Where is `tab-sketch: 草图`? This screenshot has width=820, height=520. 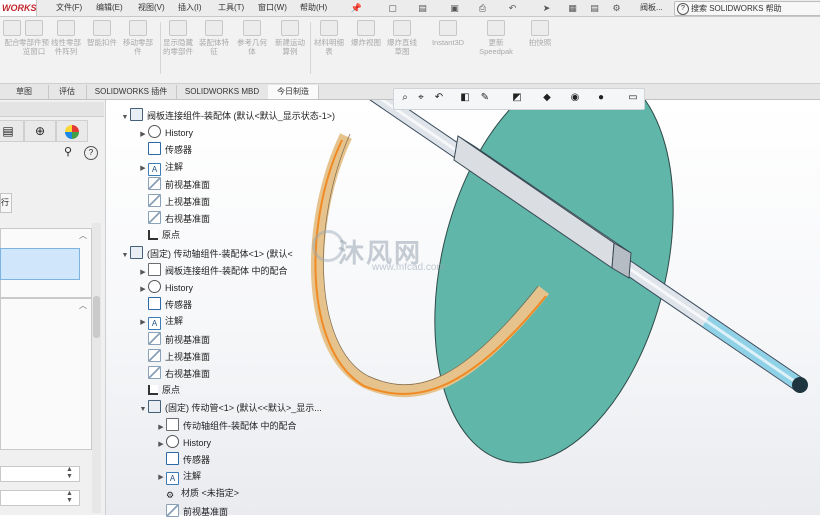
tab-sketch: 草图 is located at coordinates (24, 92).